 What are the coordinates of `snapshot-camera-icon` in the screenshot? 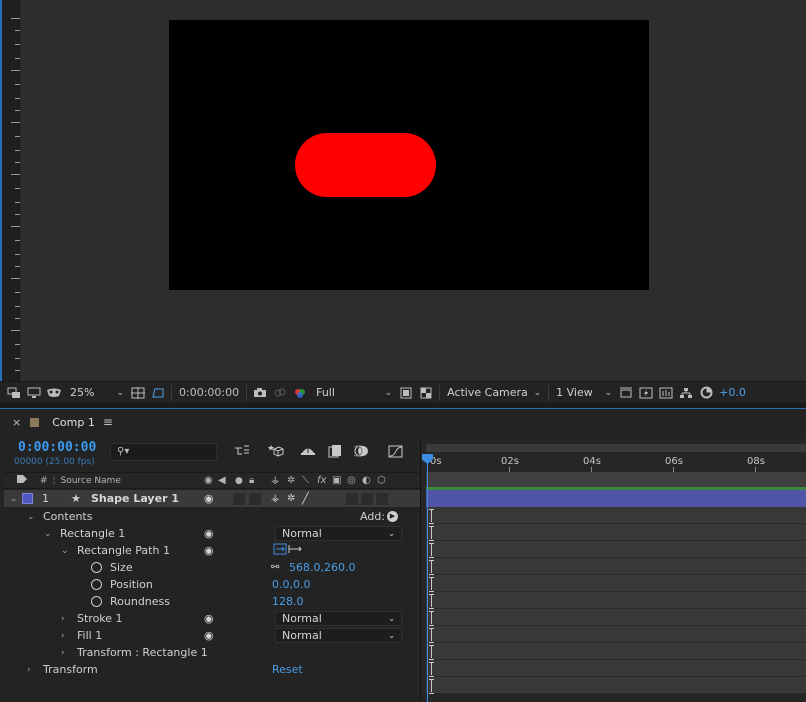 It's located at (260, 393).